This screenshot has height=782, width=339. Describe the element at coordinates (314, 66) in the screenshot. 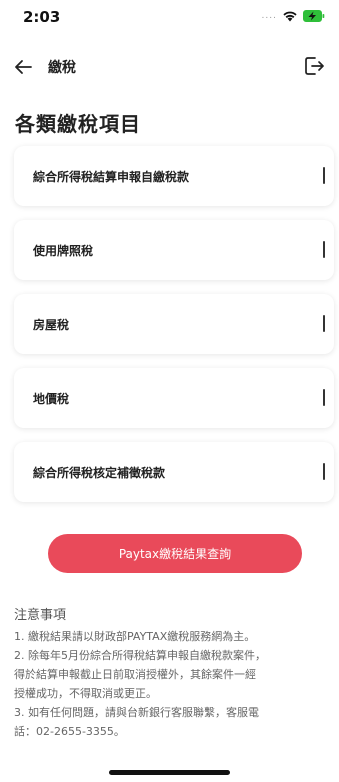

I see `logout-icon` at that location.